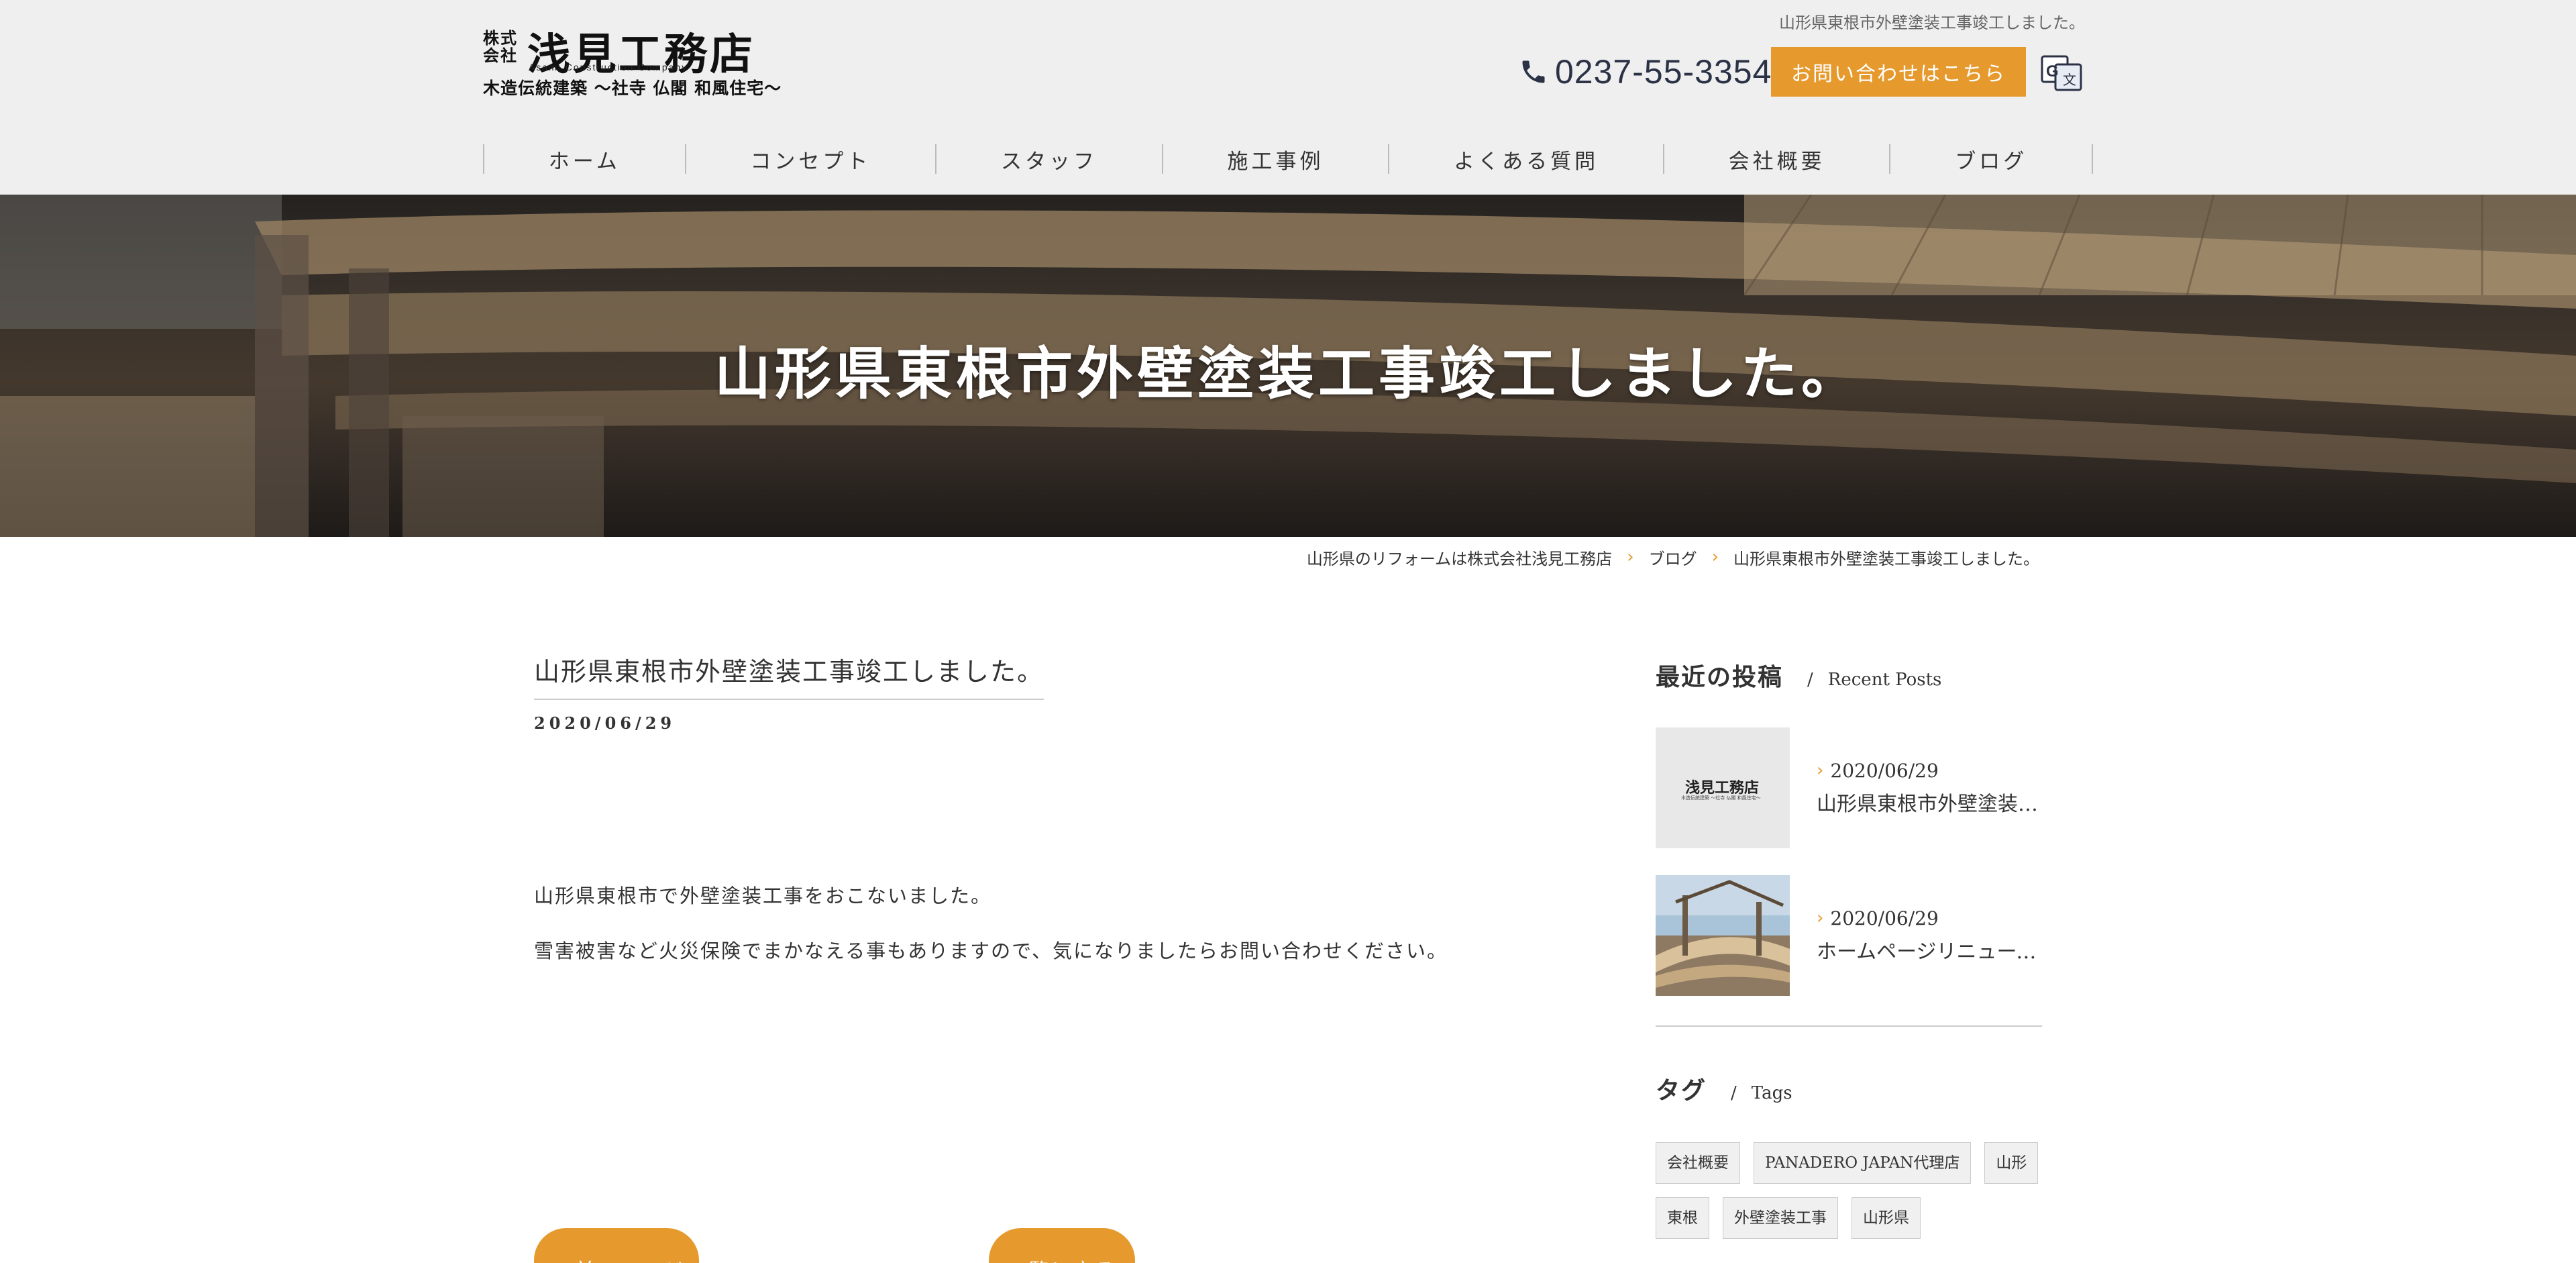 The height and width of the screenshot is (1263, 2576). Describe the element at coordinates (1898, 72) in the screenshot. I see `contact-button: お問い合わせはこちら` at that location.